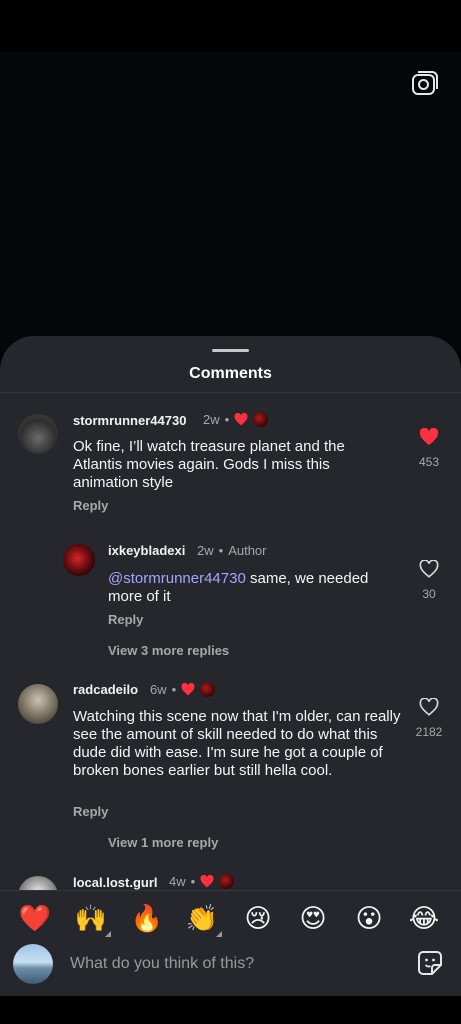 The width and height of the screenshot is (461, 1024). I want to click on sticker-icon, so click(430, 963).